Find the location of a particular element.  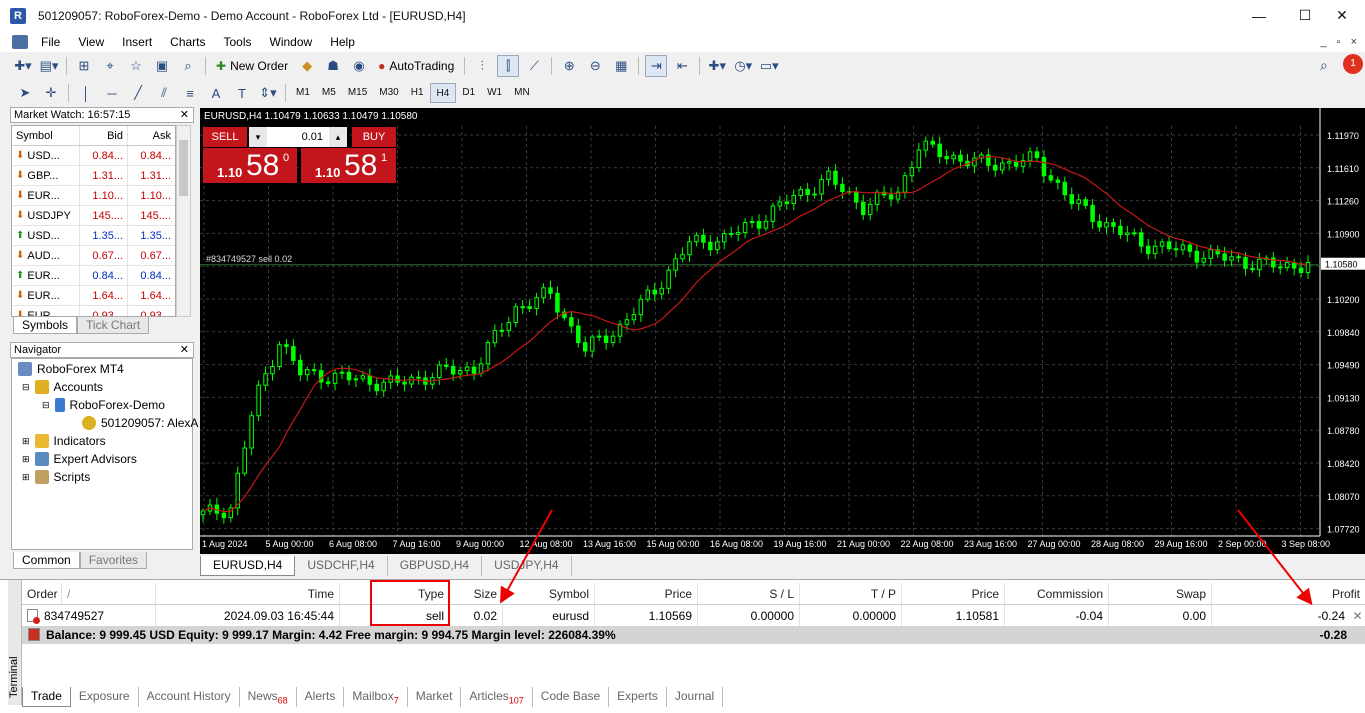

trade-sl: 0.00000 is located at coordinates (749, 615).